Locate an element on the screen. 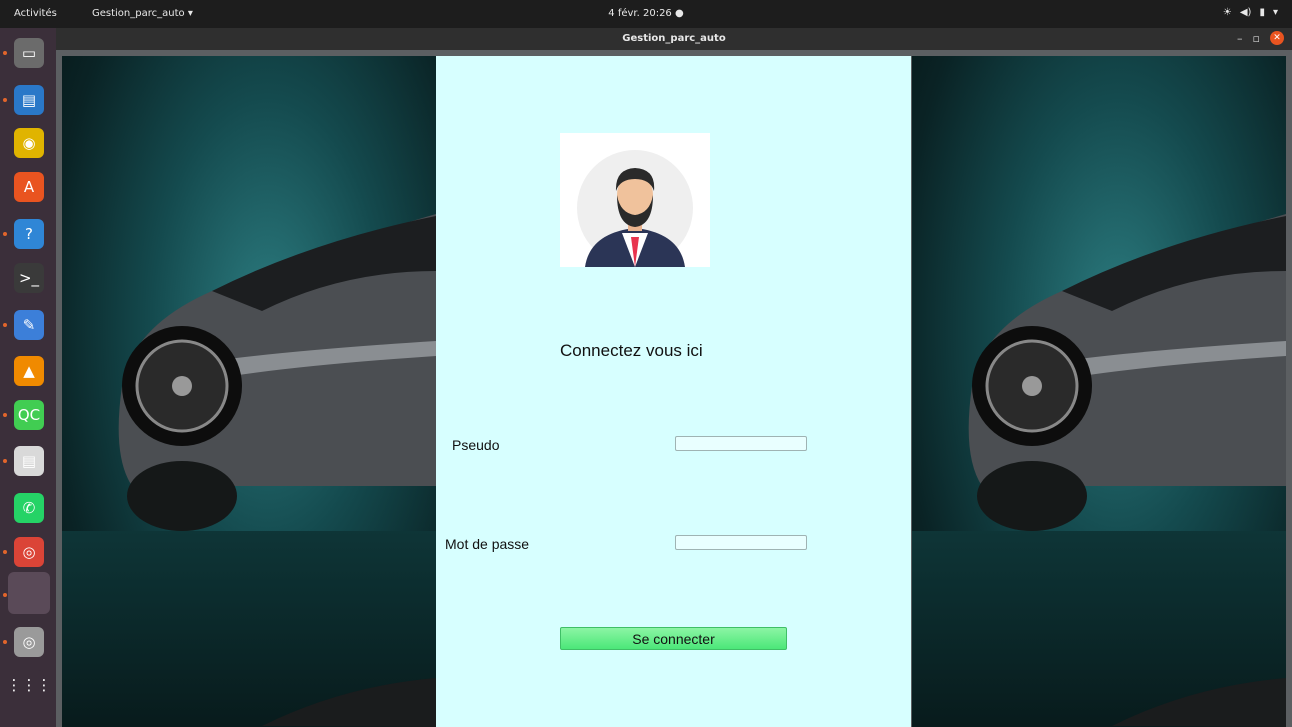  disk-icon: ◎ is located at coordinates (29, 642).